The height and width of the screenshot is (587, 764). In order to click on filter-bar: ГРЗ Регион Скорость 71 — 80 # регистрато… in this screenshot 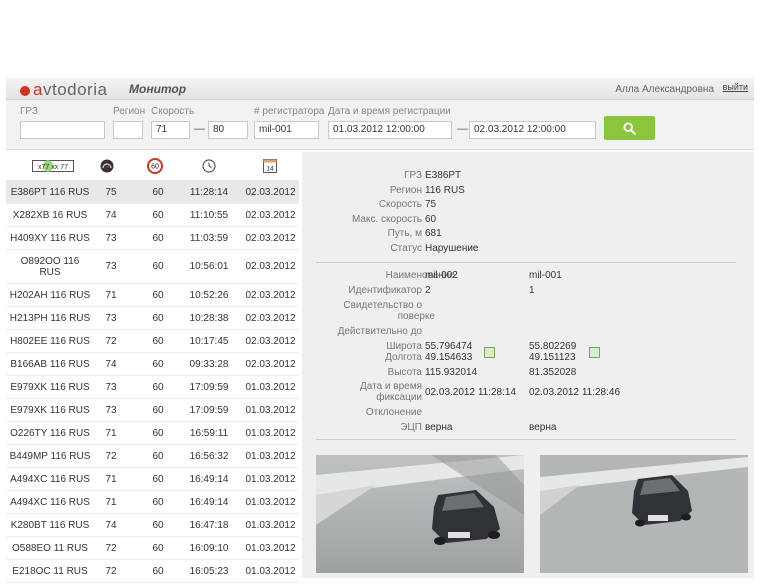, I will do `click(380, 125)`.